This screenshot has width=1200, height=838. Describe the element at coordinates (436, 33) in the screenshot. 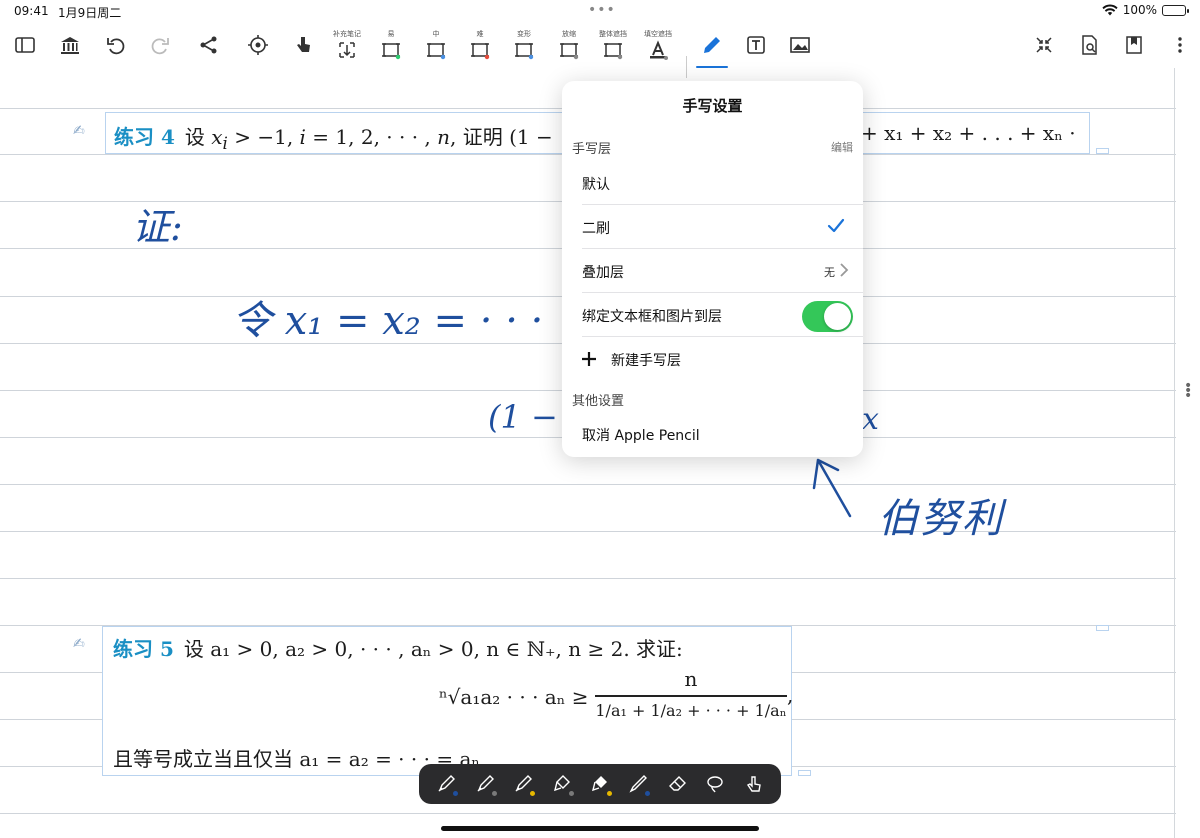

I see `medium-caption: 中` at that location.